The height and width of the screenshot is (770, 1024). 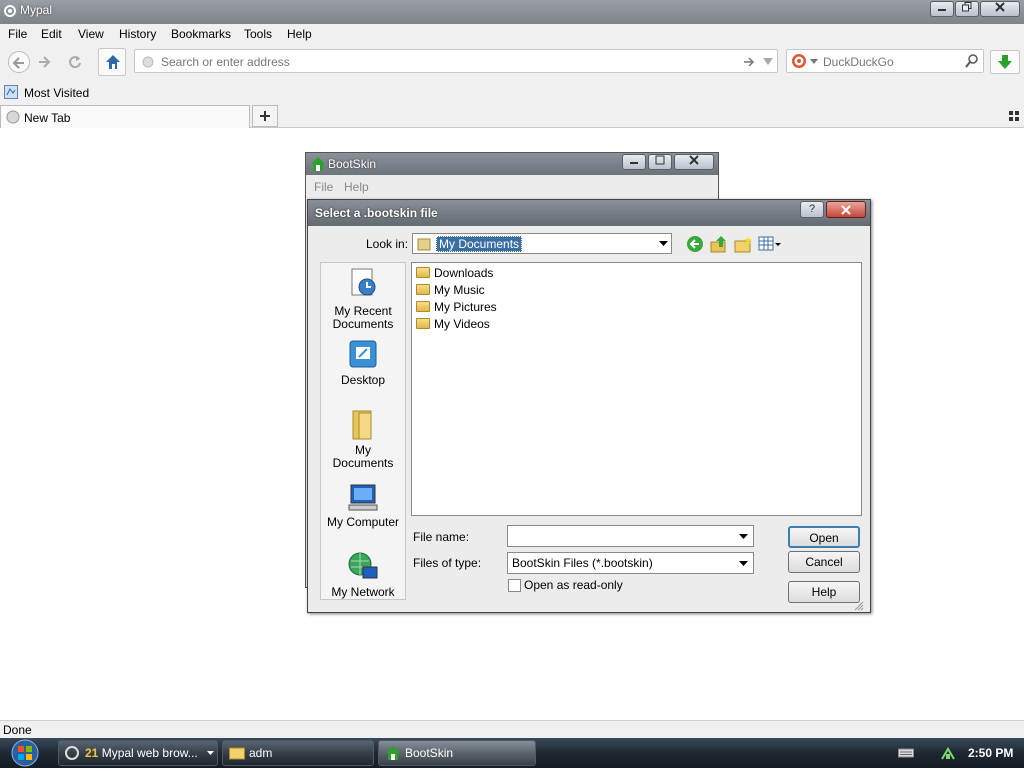 What do you see at coordinates (636, 389) in the screenshot?
I see `file-list: Downloads My Music My Pictures My Videos` at bounding box center [636, 389].